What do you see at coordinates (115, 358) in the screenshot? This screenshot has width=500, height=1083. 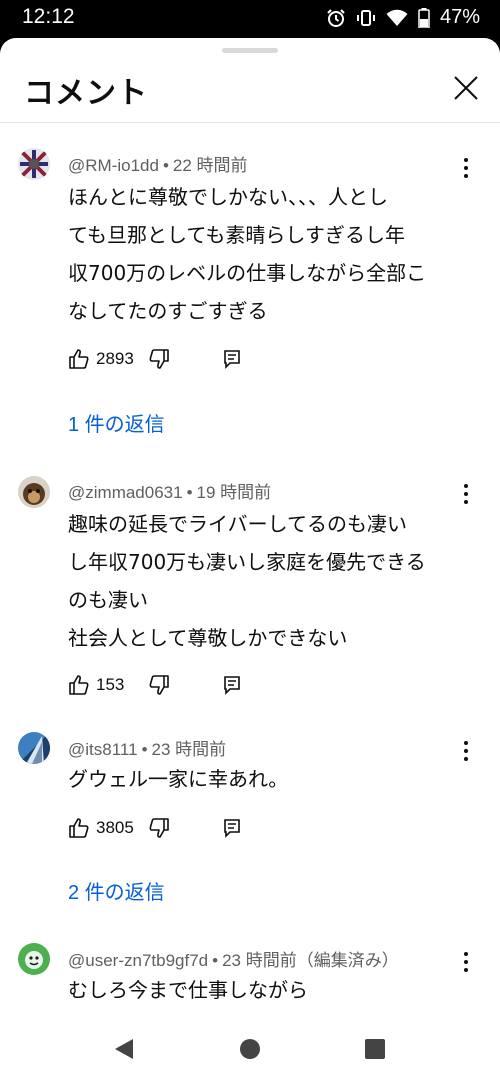 I see `like-count: 2893` at bounding box center [115, 358].